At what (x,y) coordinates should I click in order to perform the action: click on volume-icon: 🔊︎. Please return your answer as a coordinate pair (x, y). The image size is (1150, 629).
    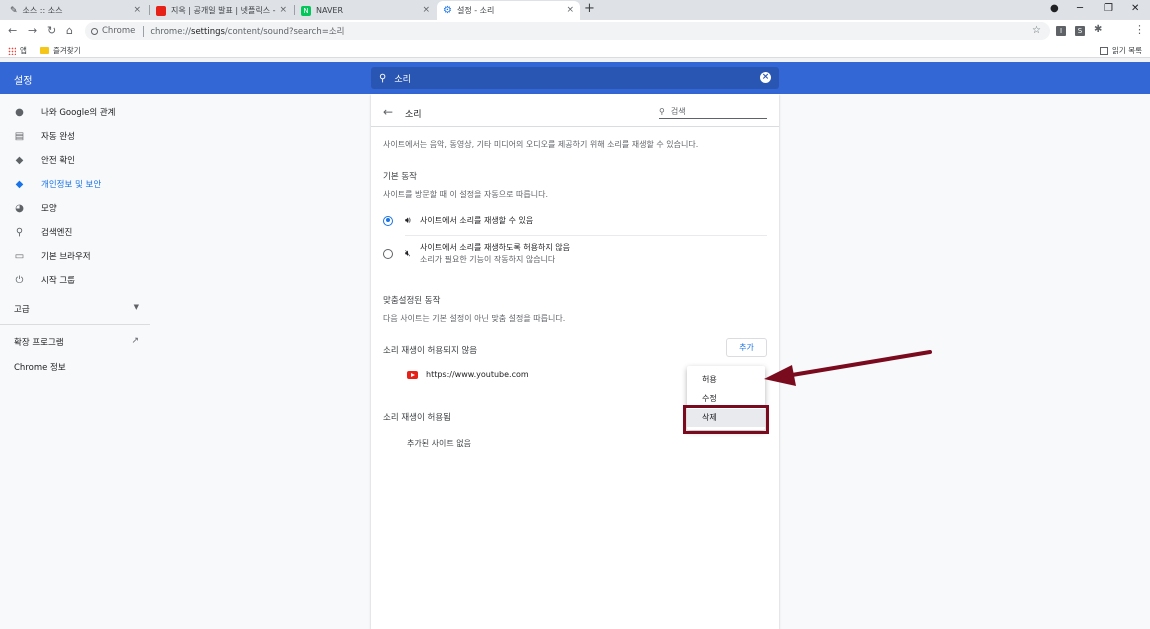
    Looking at the image, I should click on (408, 220).